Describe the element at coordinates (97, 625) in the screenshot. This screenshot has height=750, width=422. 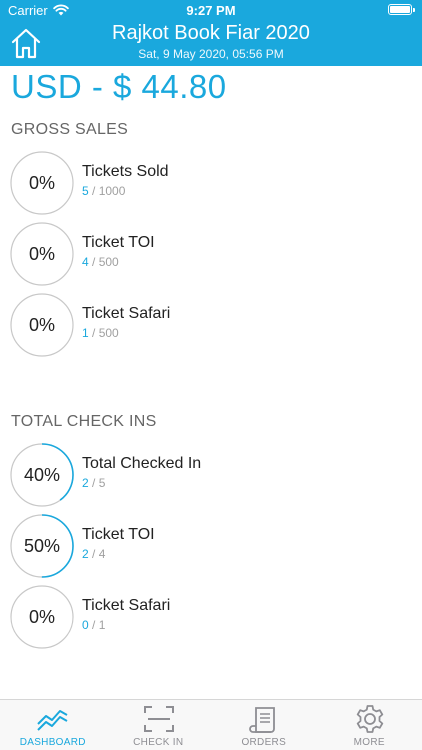
I see `stat-count-total: / 1` at that location.